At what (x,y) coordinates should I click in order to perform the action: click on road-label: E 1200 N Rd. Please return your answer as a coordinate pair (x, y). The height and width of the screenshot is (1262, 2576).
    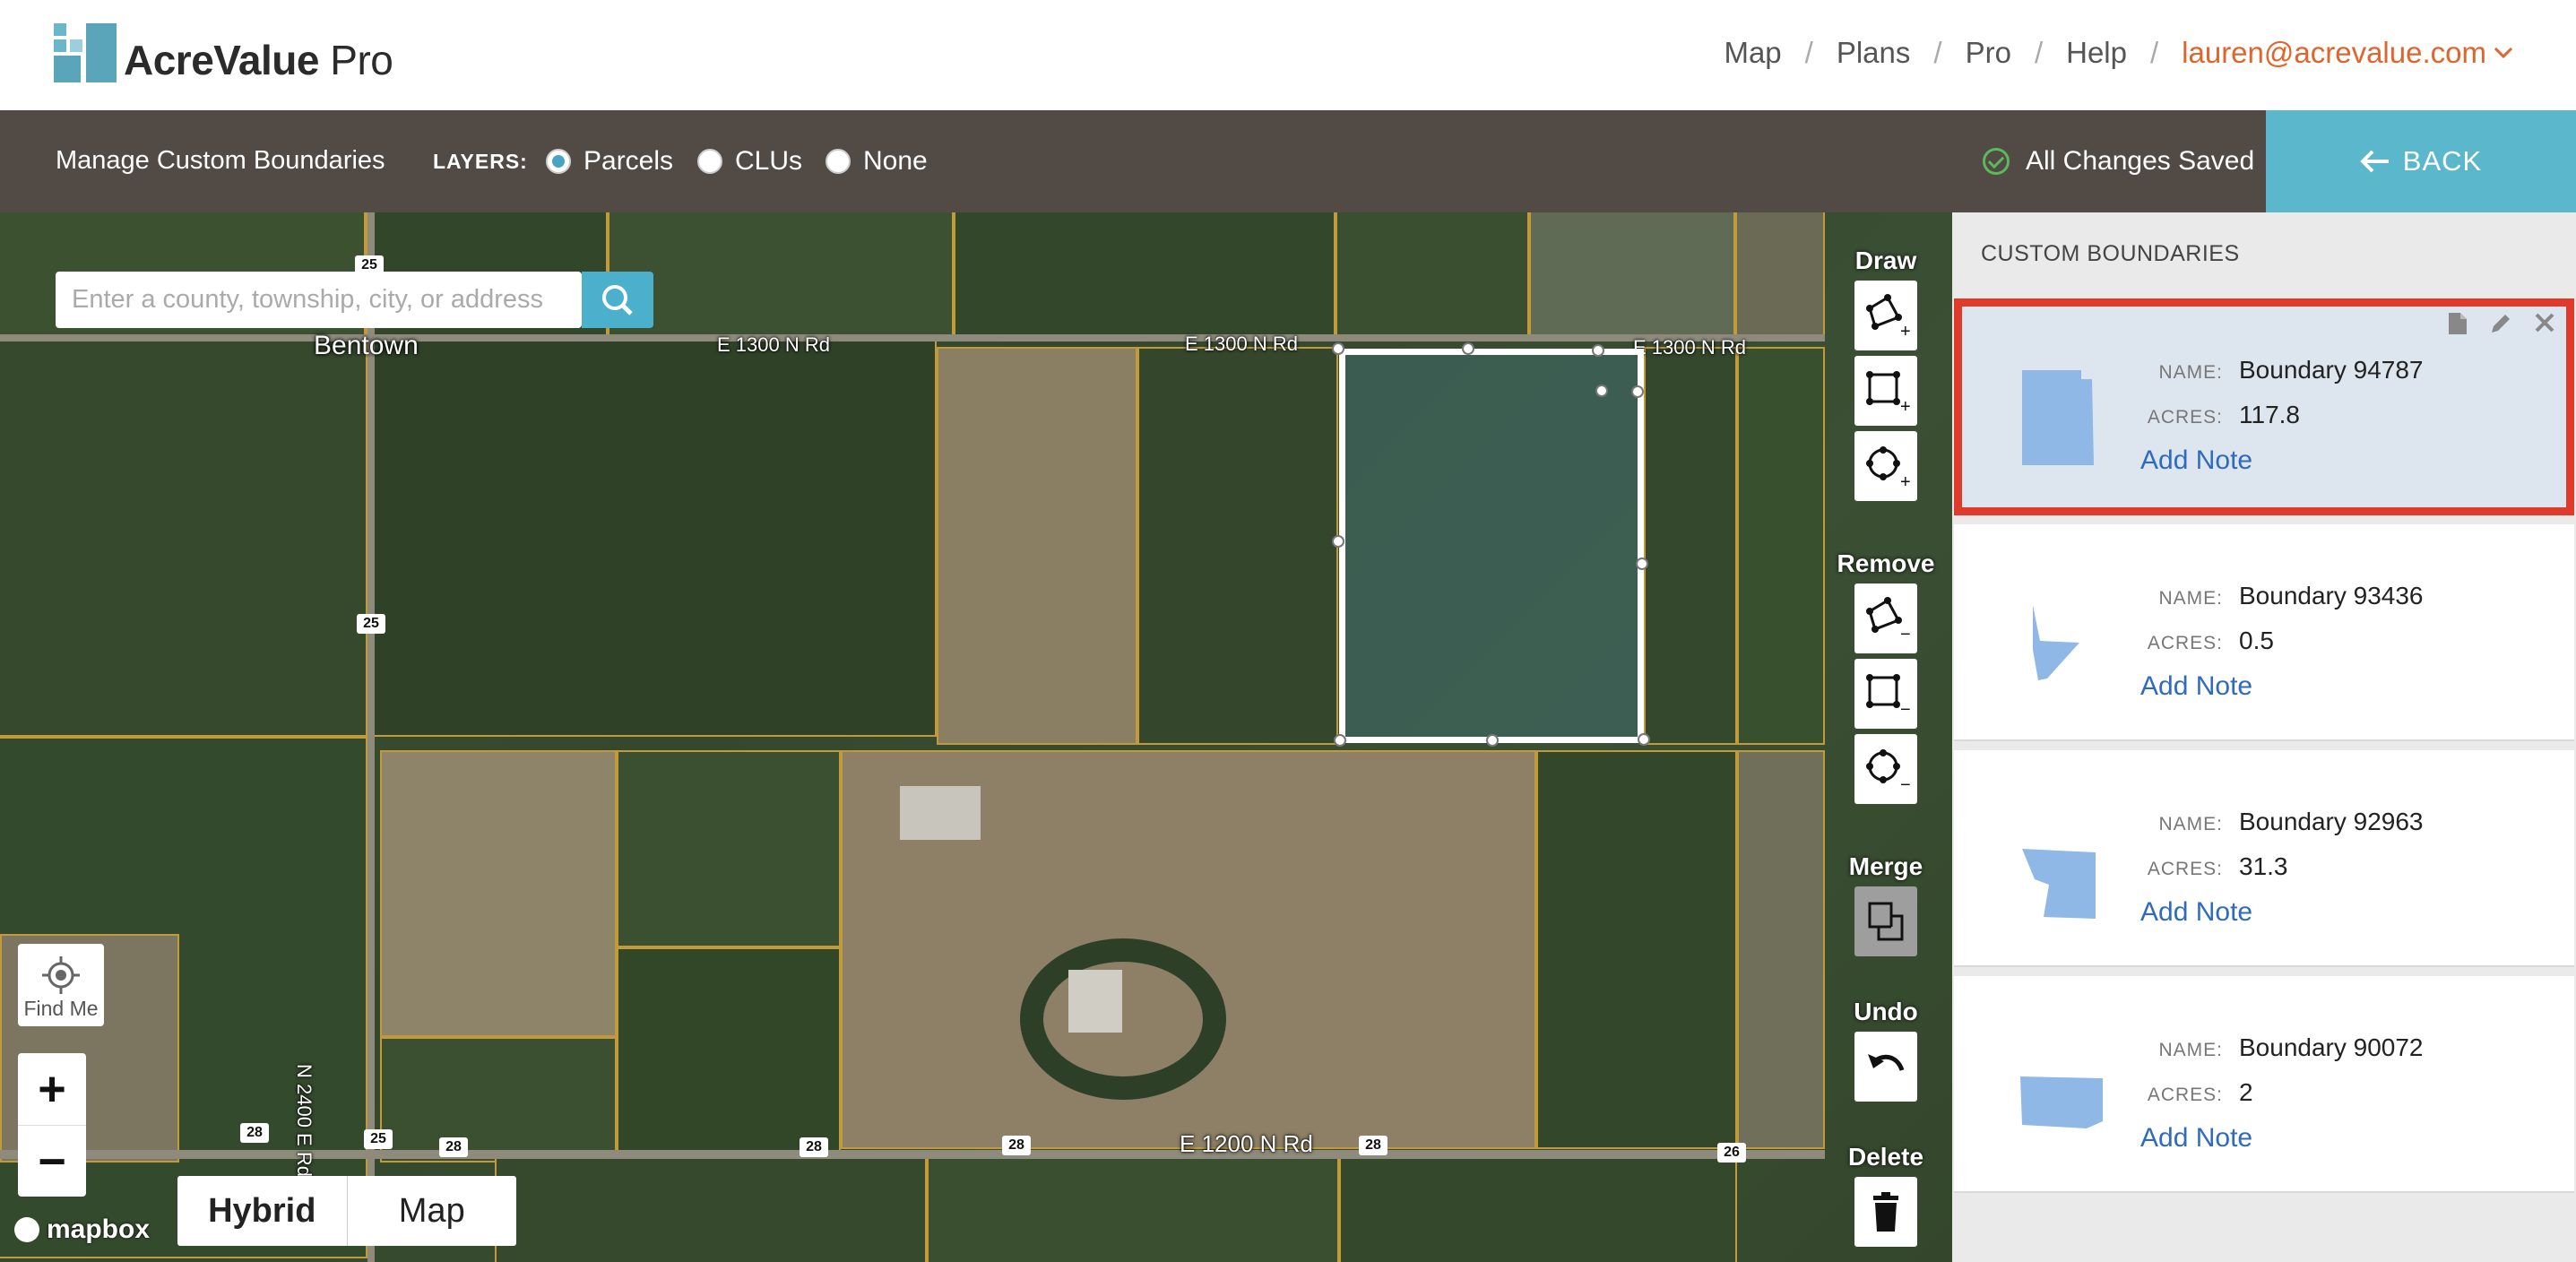
    Looking at the image, I should click on (1246, 1144).